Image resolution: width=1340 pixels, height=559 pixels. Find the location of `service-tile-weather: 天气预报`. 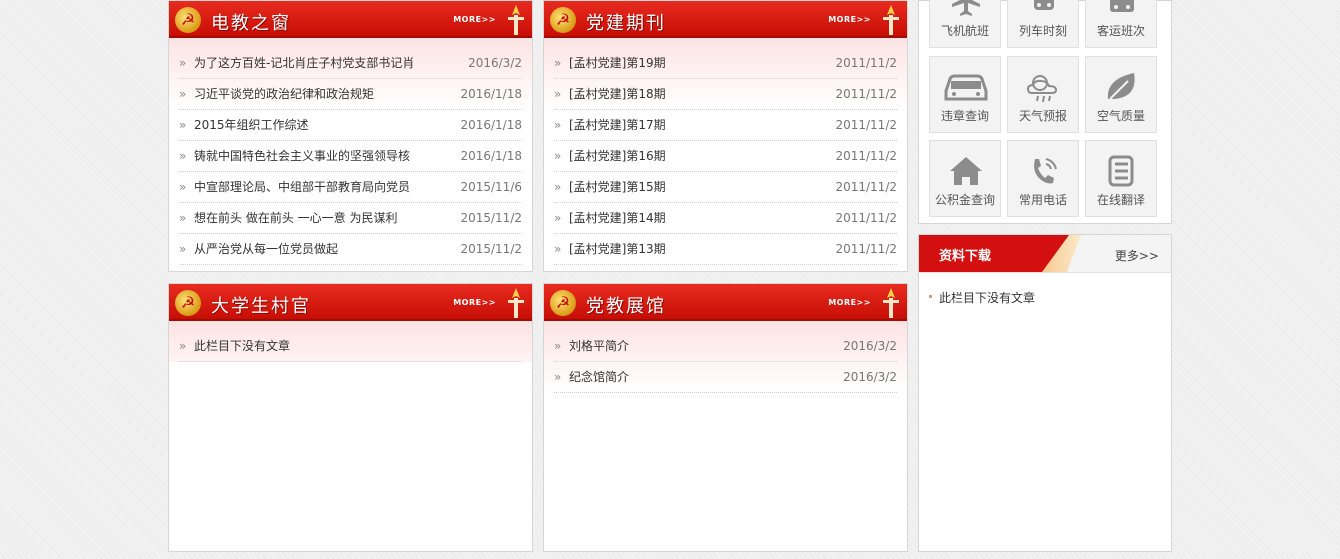

service-tile-weather: 天气预报 is located at coordinates (1043, 94).